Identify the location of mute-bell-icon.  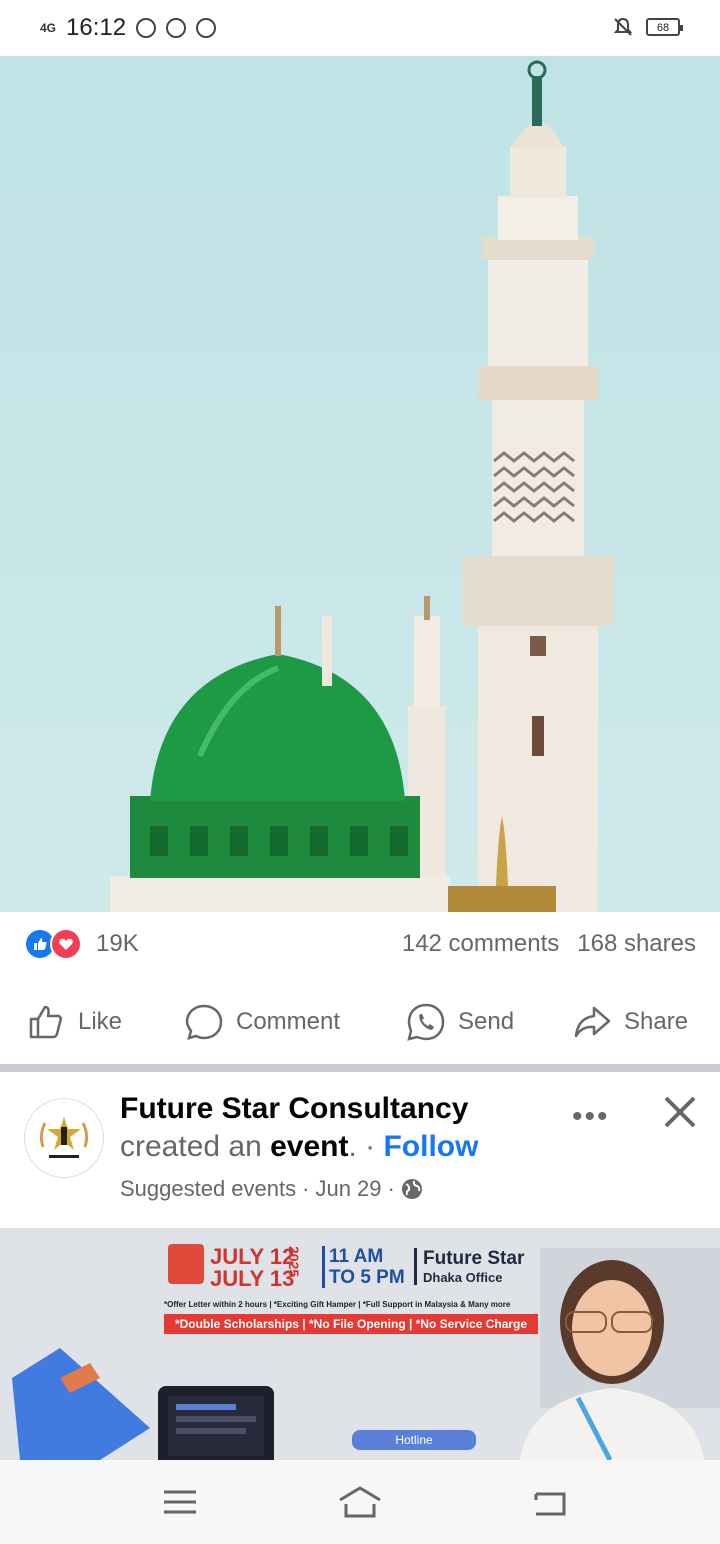
(623, 26).